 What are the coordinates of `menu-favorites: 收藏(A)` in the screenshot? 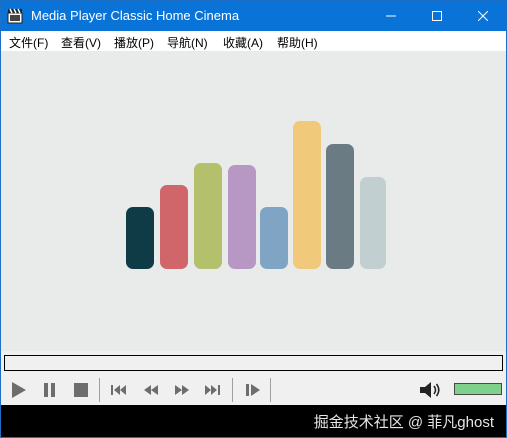 It's located at (243, 42).